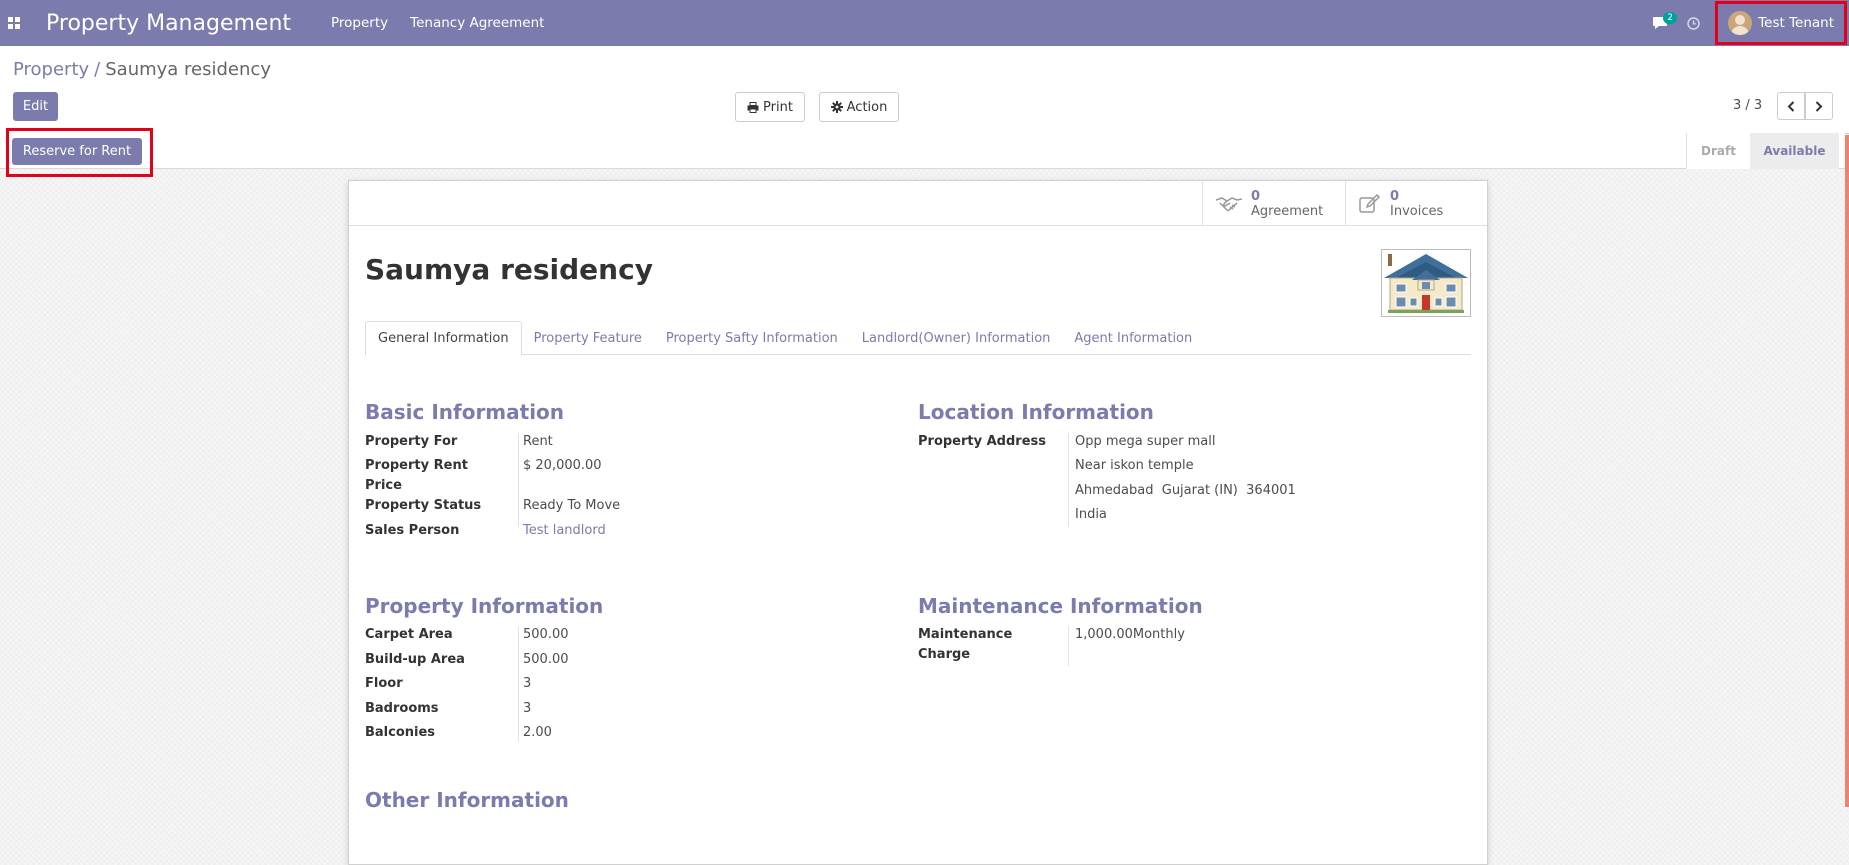 The height and width of the screenshot is (865, 1849). I want to click on action-button: Action, so click(859, 107).